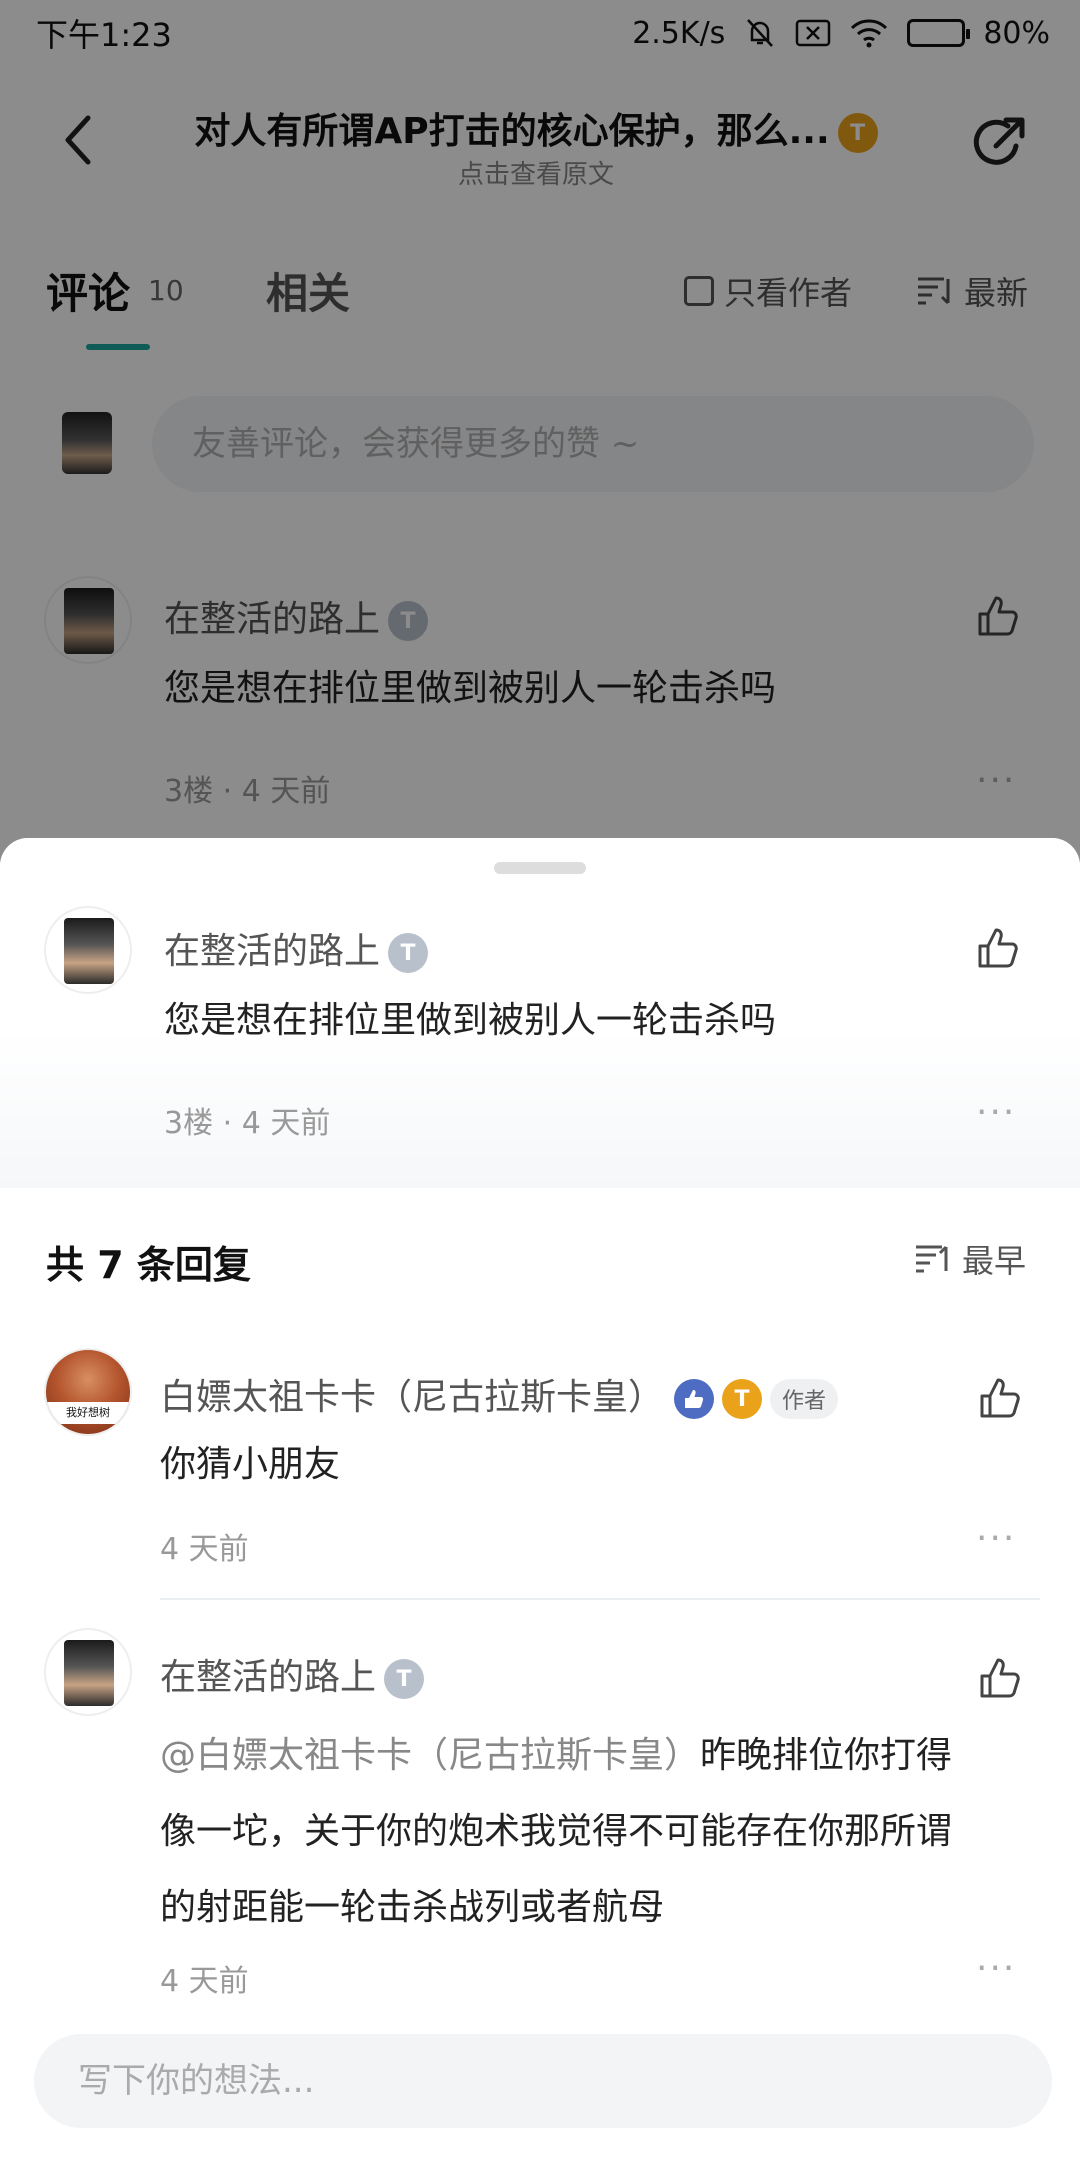 This screenshot has height=2160, width=1080. I want to click on avatar: 我好想树, so click(88, 1392).